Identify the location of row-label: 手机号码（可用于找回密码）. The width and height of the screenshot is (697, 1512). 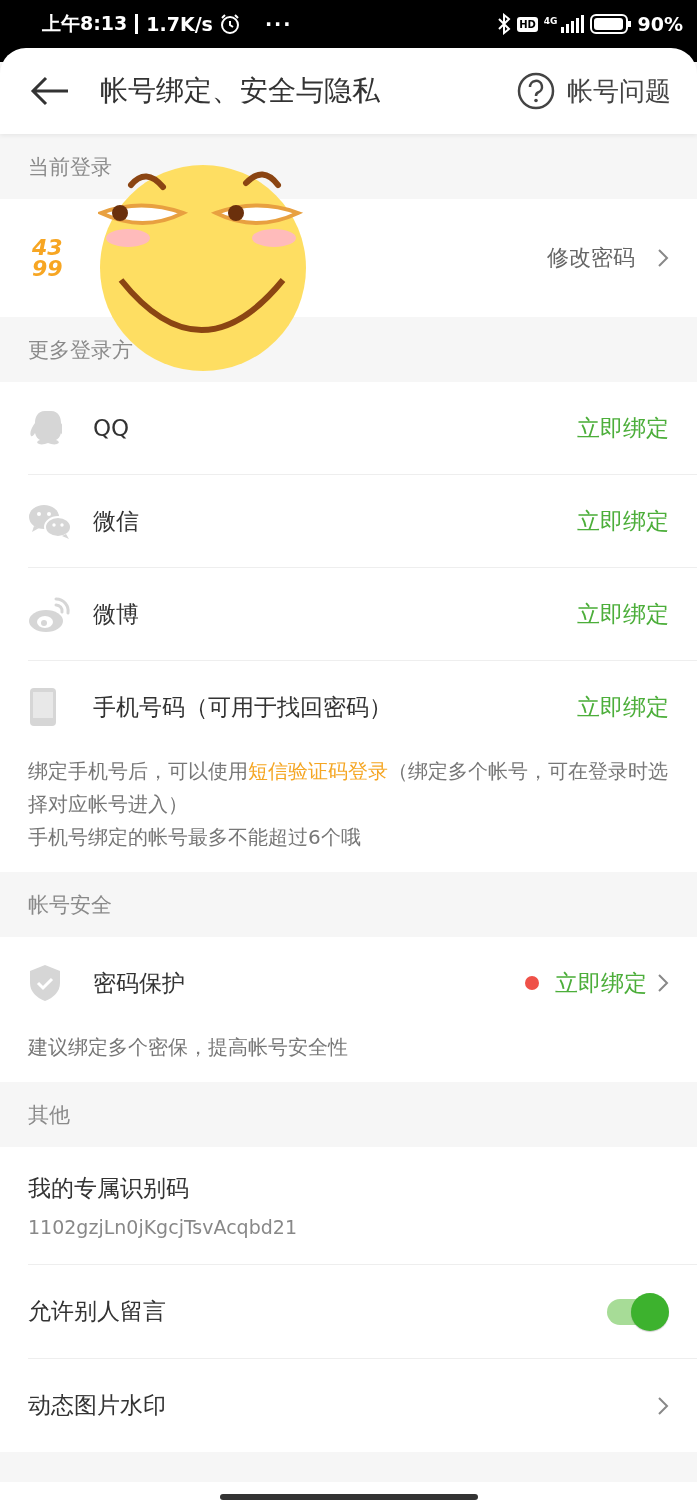
(242, 707).